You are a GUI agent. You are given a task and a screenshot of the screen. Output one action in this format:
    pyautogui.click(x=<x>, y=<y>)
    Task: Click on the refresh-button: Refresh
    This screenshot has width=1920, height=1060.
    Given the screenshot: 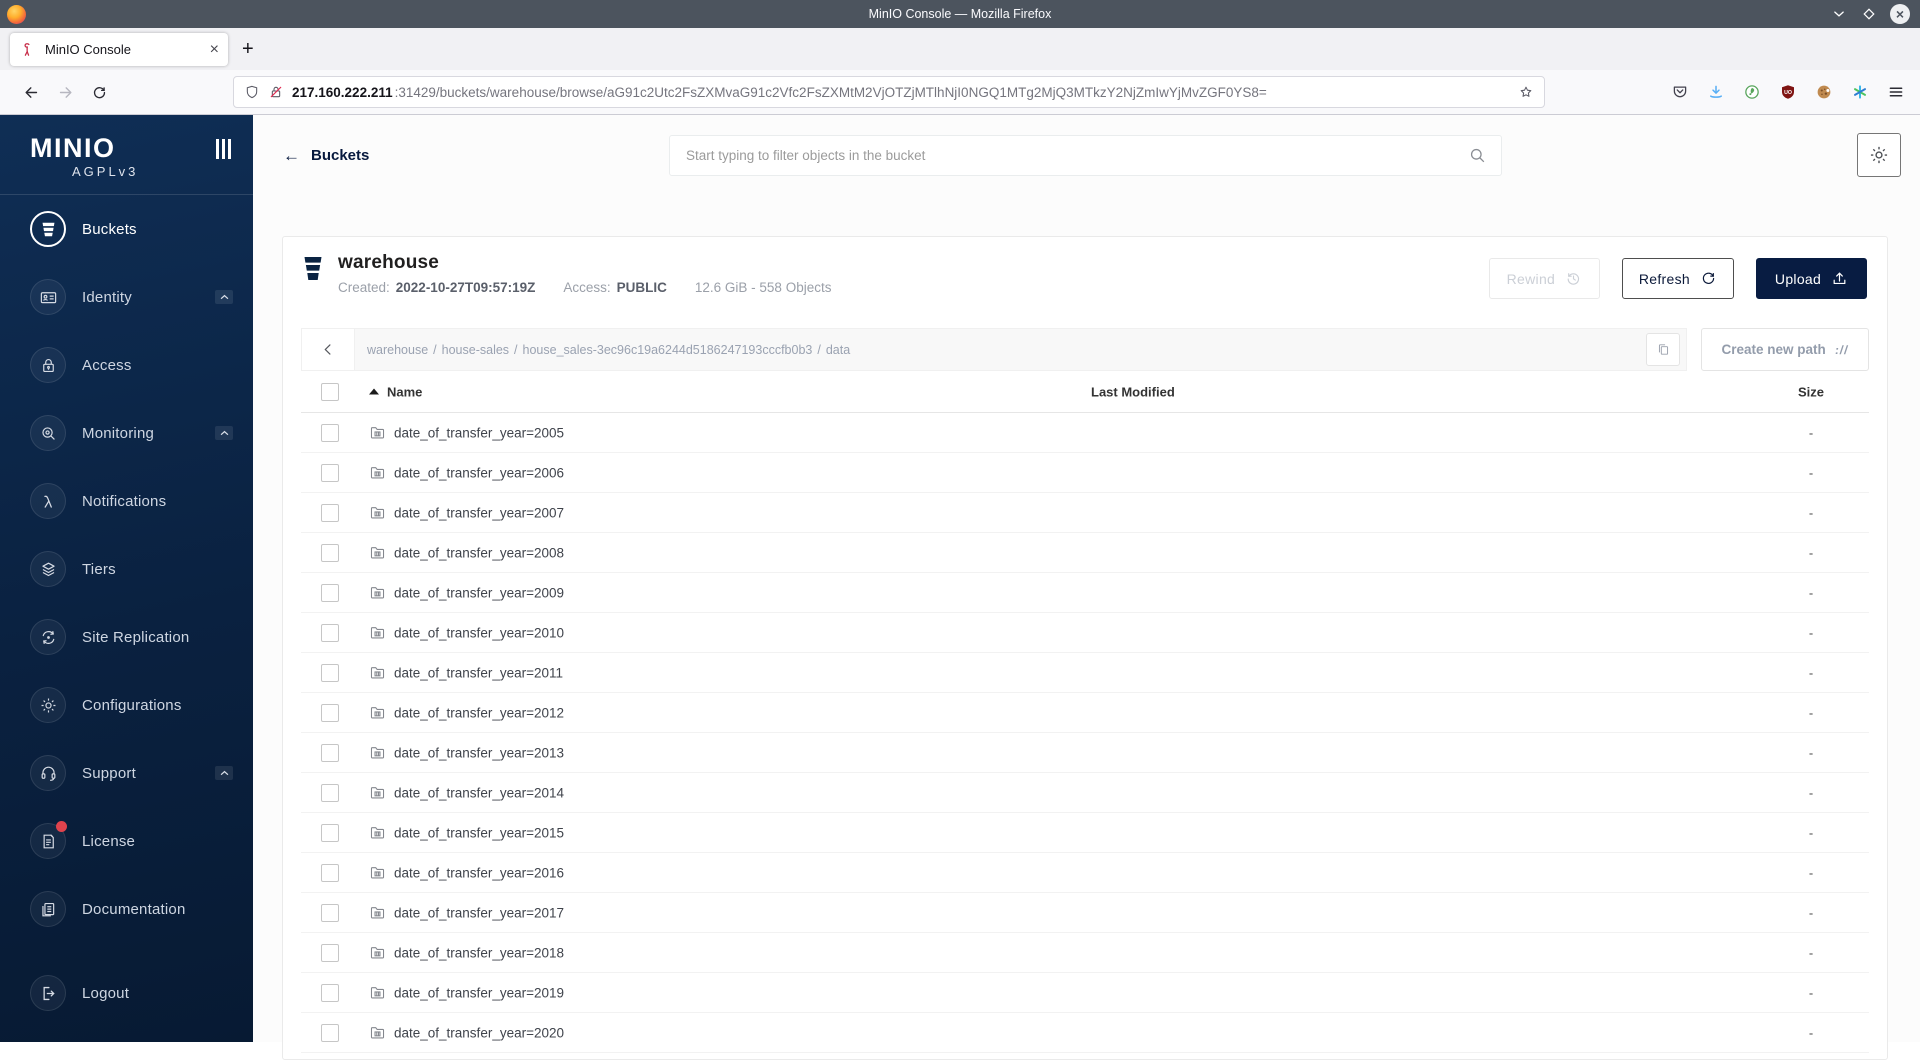 What is the action you would take?
    pyautogui.click(x=1677, y=278)
    